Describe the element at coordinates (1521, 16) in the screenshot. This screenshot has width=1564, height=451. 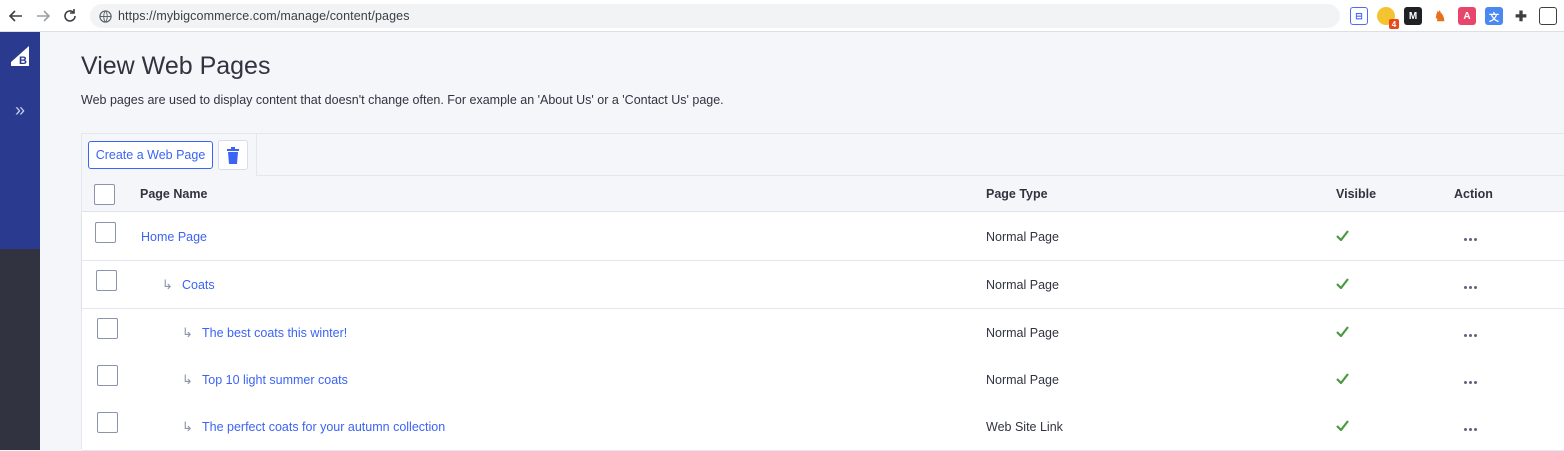
I see `puzzle-icon: ✚` at that location.